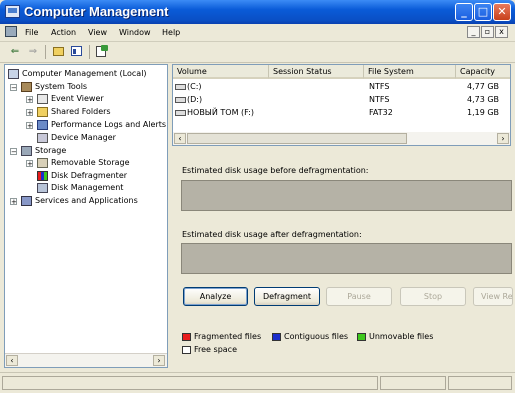  I want to click on tree-shared-folders: Shared Folders, so click(81, 112).